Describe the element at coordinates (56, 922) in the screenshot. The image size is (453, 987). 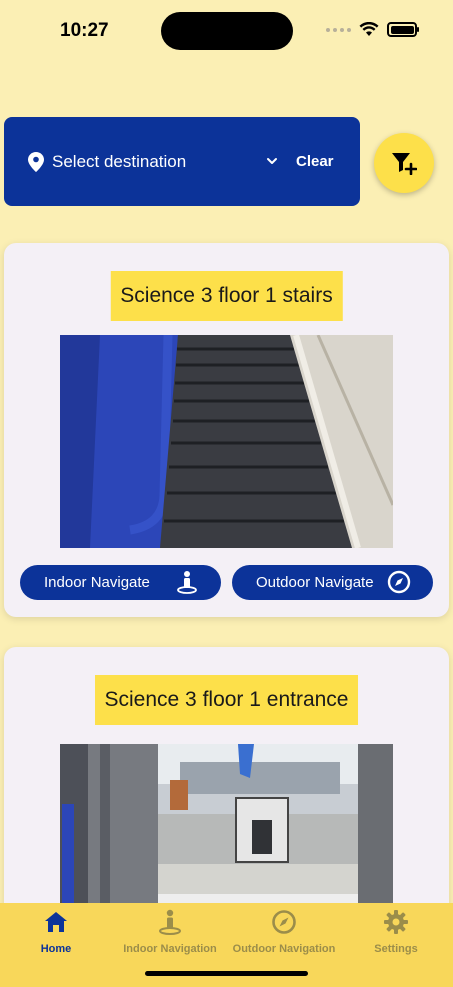
I see `home-icon` at that location.